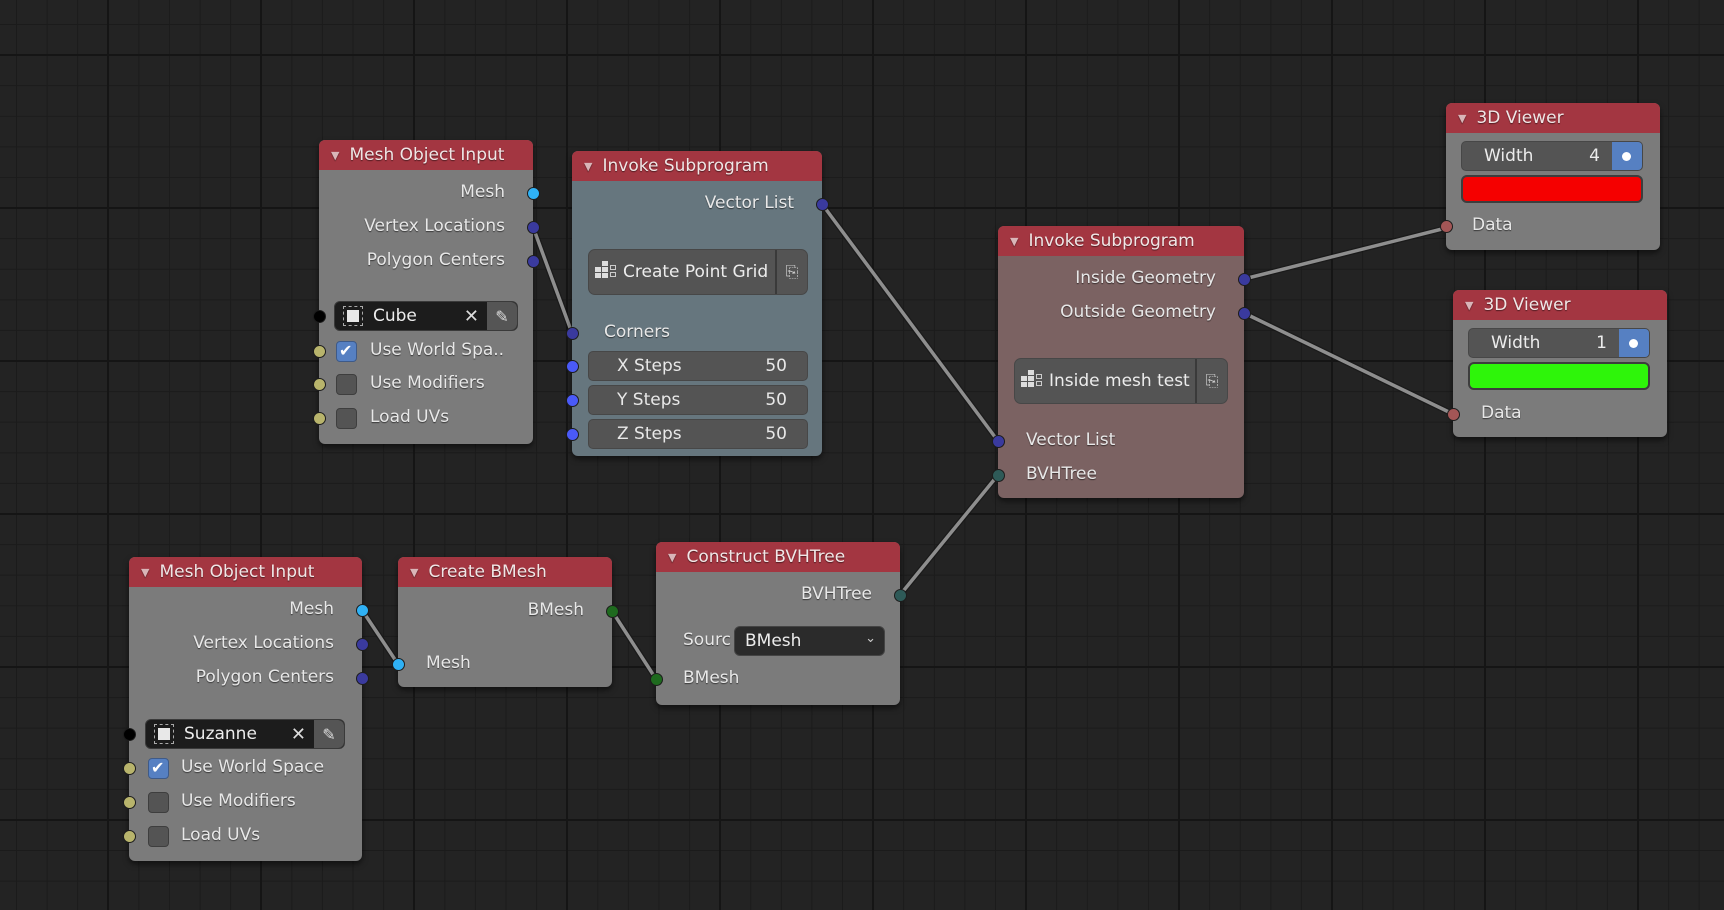 The image size is (1724, 910). Describe the element at coordinates (698, 434) in the screenshot. I see `z-steps-field: Z Steps 50` at that location.